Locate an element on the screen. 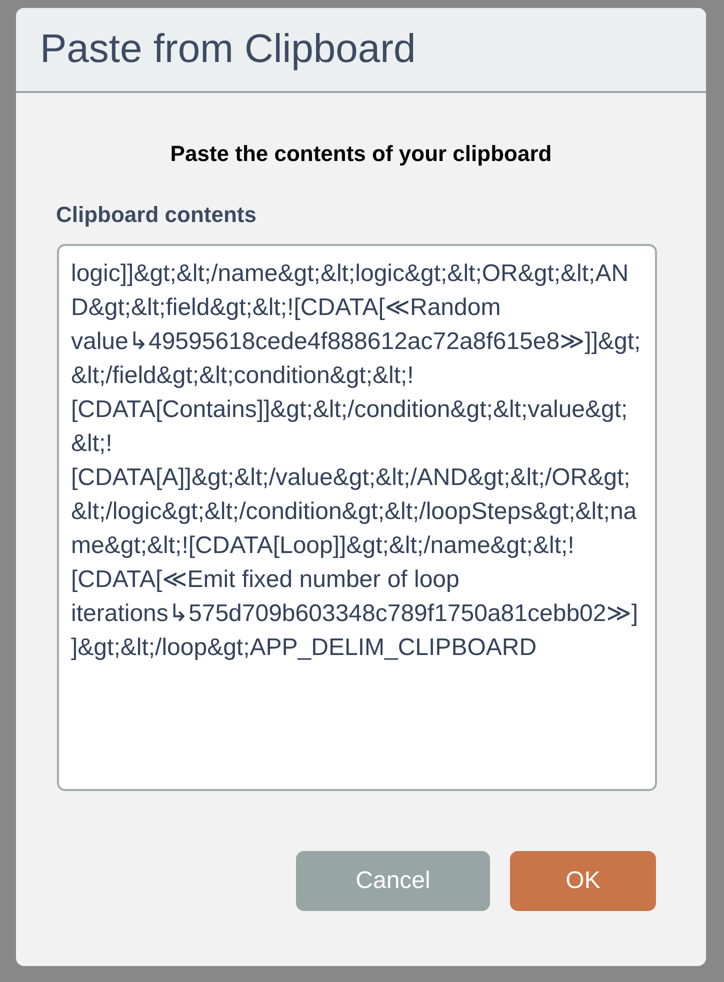 The image size is (724, 982). cancel-button: Cancel is located at coordinates (393, 881).